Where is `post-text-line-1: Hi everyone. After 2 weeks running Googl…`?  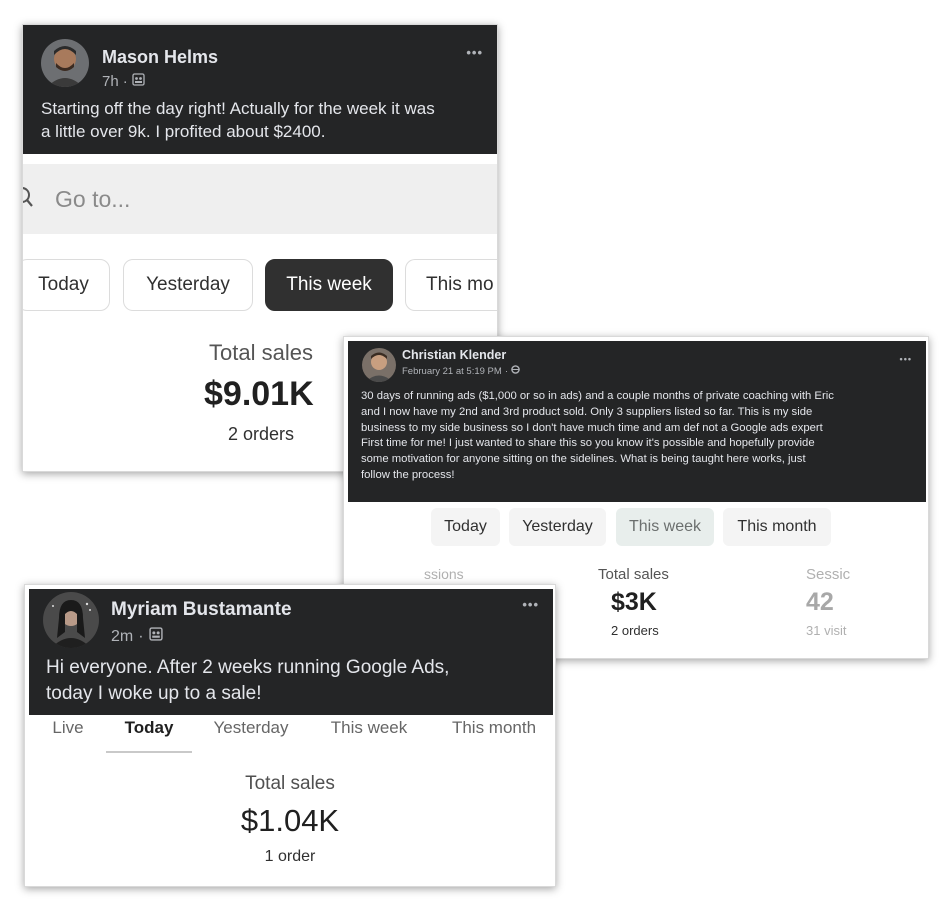 post-text-line-1: Hi everyone. After 2 weeks running Googl… is located at coordinates (248, 667).